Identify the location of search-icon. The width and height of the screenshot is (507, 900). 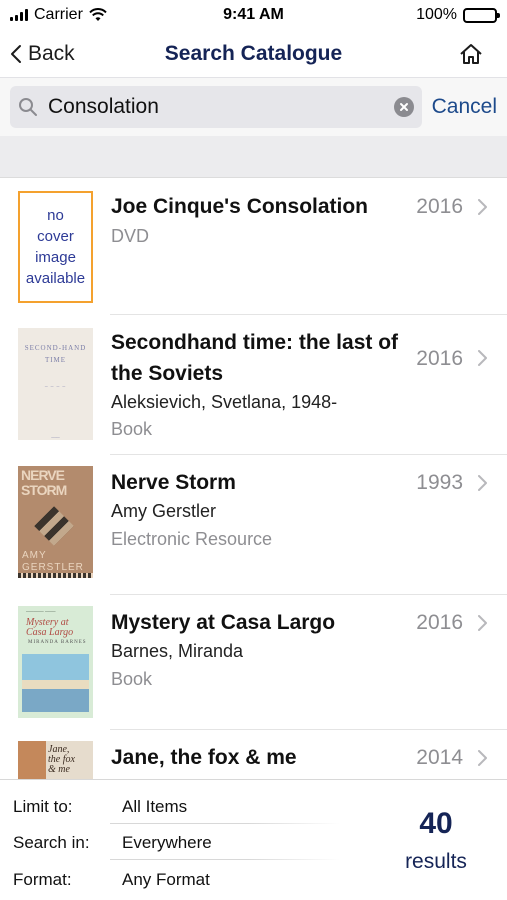
(28, 107).